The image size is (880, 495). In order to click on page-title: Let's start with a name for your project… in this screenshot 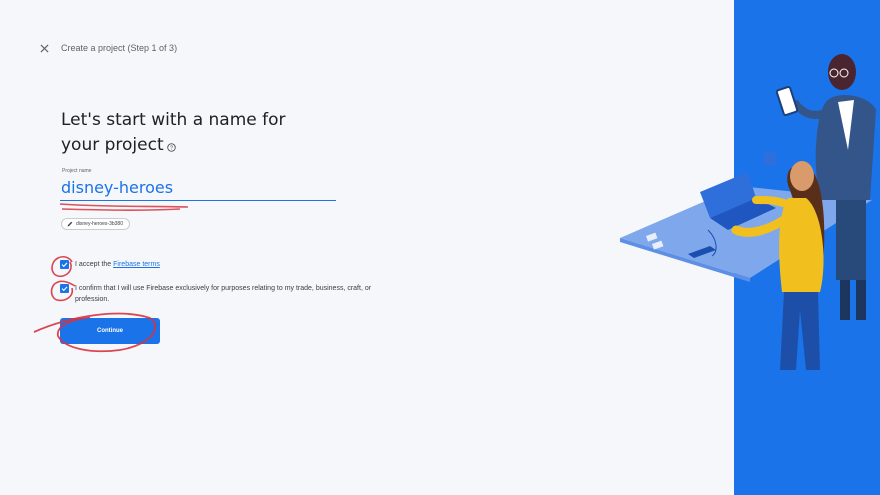, I will do `click(173, 134)`.